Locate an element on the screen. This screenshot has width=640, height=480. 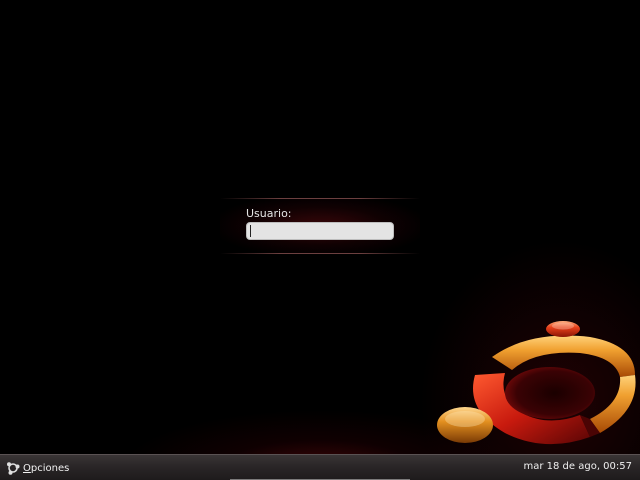
logo-orange-arc-right is located at coordinates (613, 404).